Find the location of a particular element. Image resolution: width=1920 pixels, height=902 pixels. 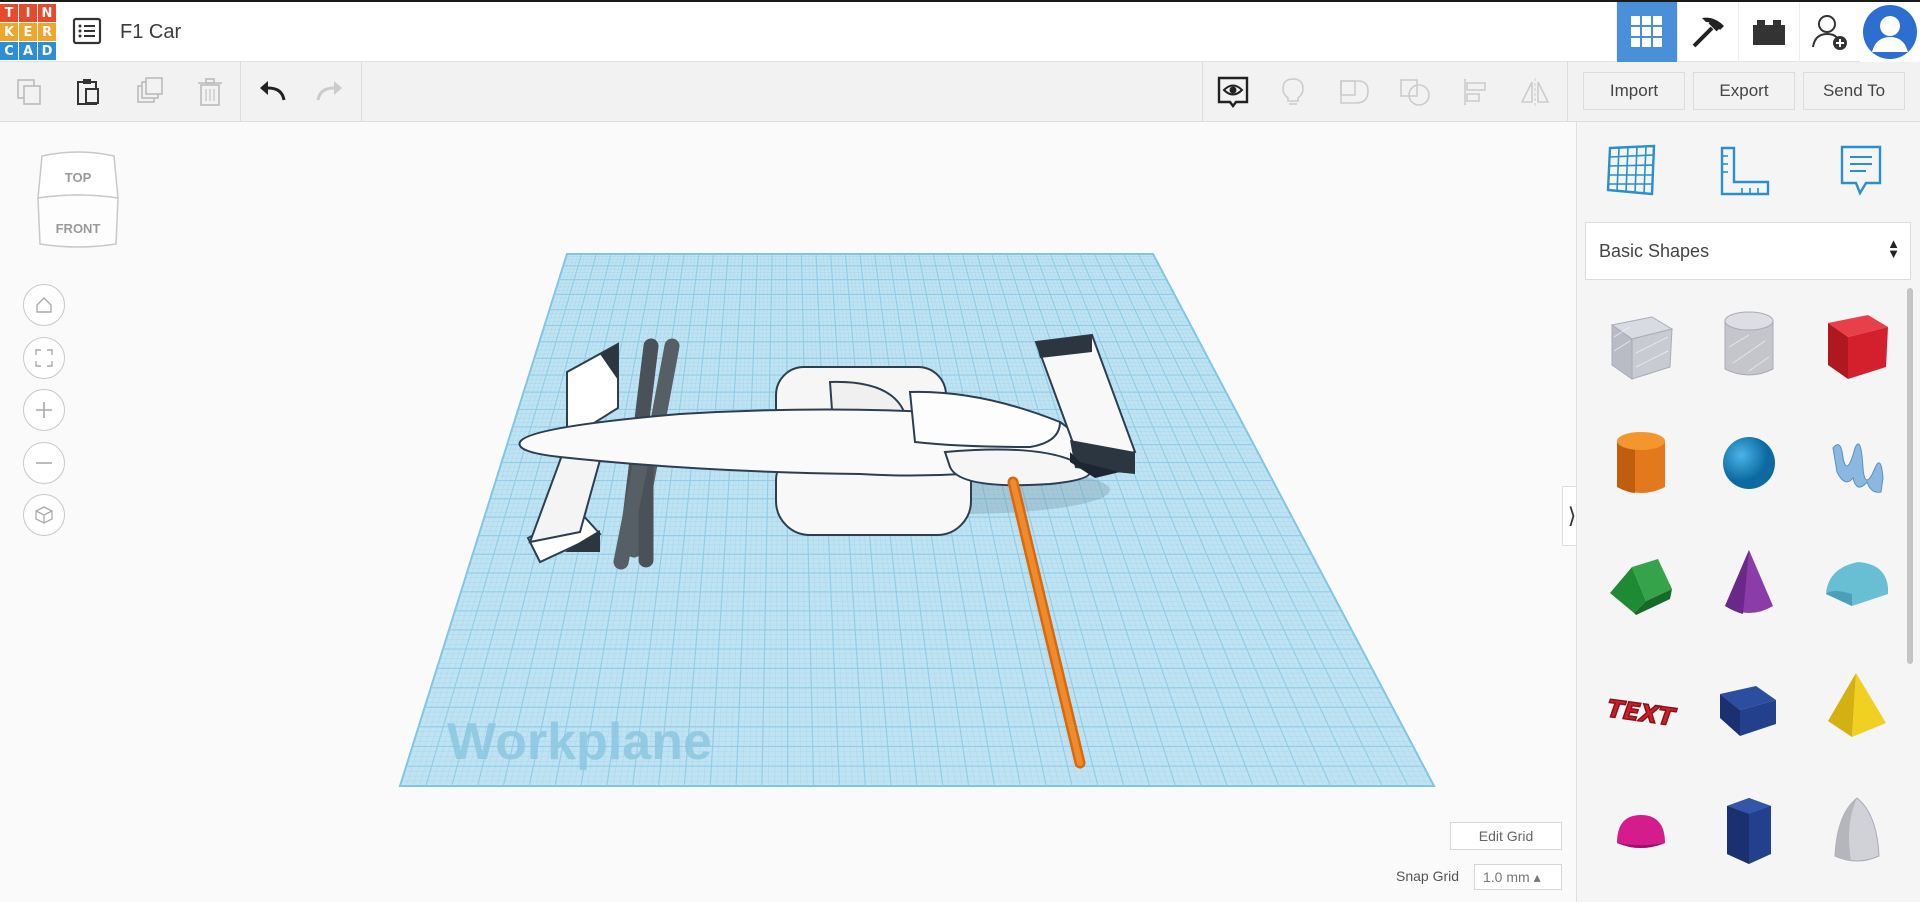

paste-icon is located at coordinates (88, 92).